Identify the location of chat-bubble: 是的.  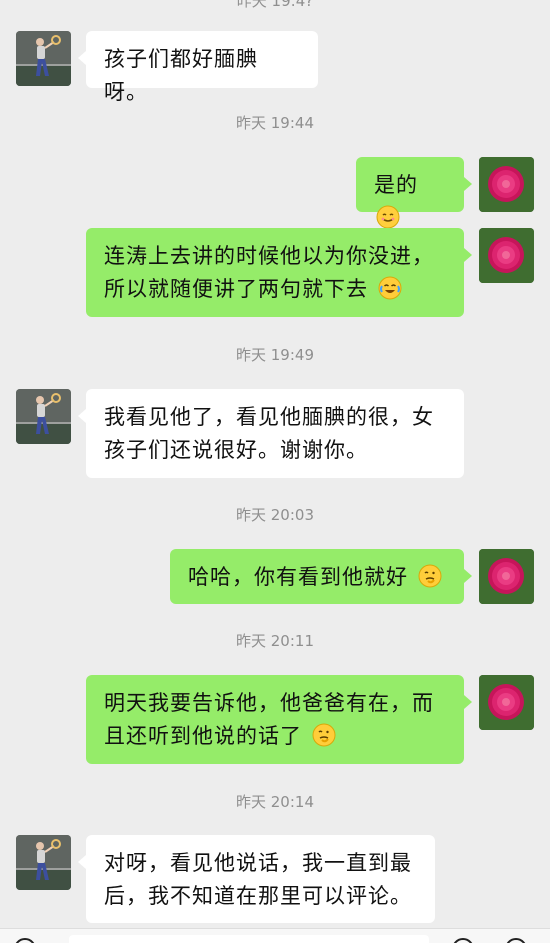
(414, 193).